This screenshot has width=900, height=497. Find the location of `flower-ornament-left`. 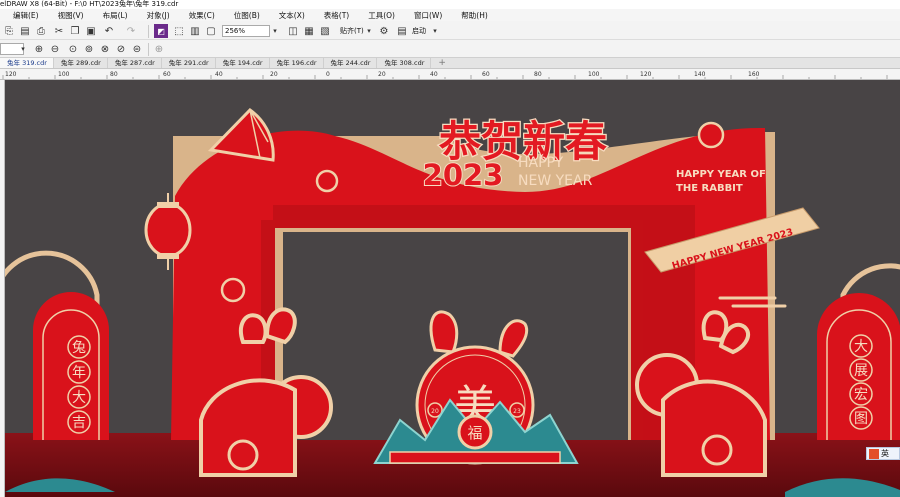

flower-ornament-left is located at coordinates (233, 290).